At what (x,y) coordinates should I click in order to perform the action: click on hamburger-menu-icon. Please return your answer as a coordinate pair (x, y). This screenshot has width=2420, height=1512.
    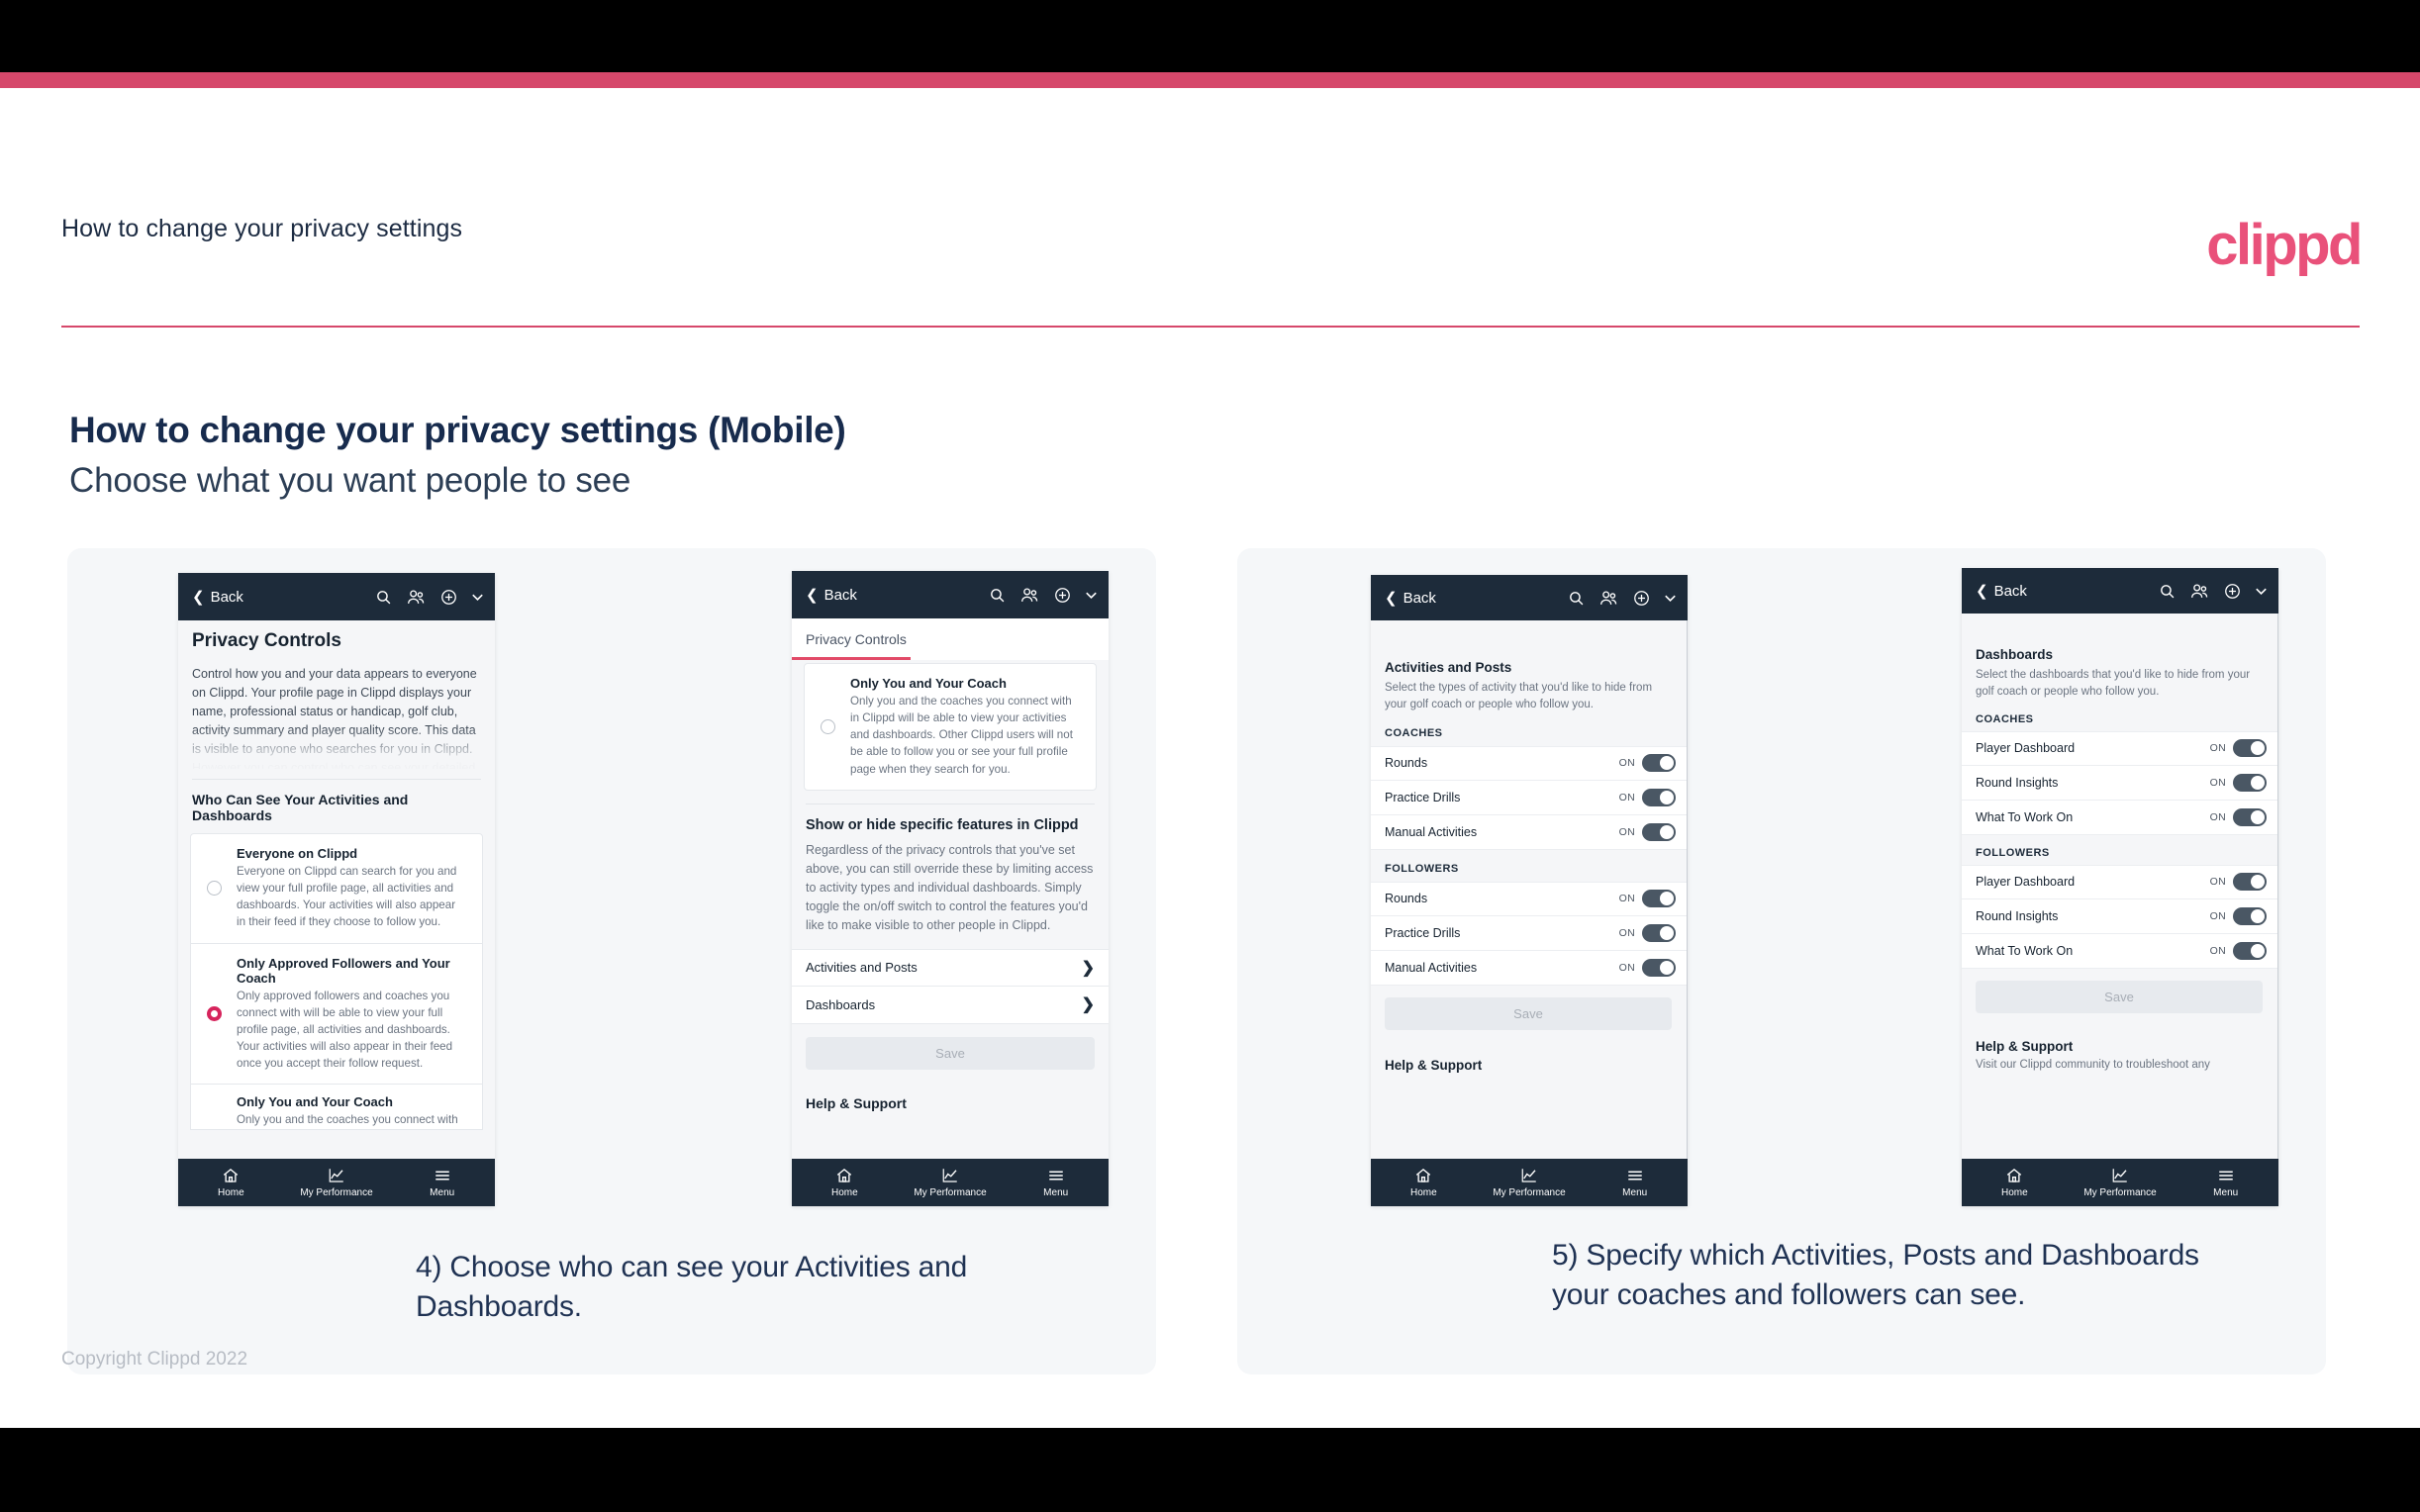
    Looking at the image, I should click on (1635, 1176).